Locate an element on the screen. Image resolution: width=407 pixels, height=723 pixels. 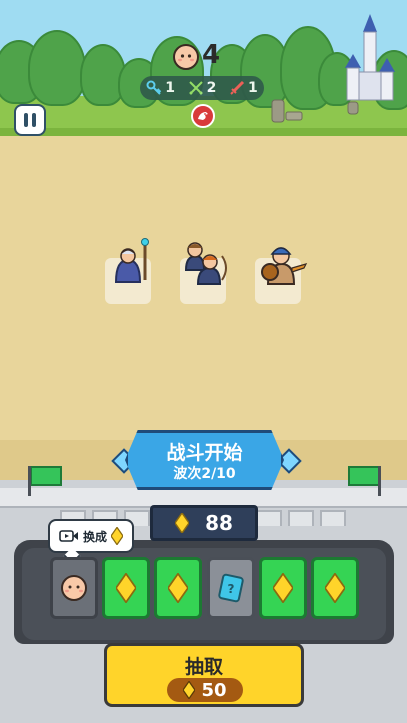
gold-counter: 88 is located at coordinates (204, 523).